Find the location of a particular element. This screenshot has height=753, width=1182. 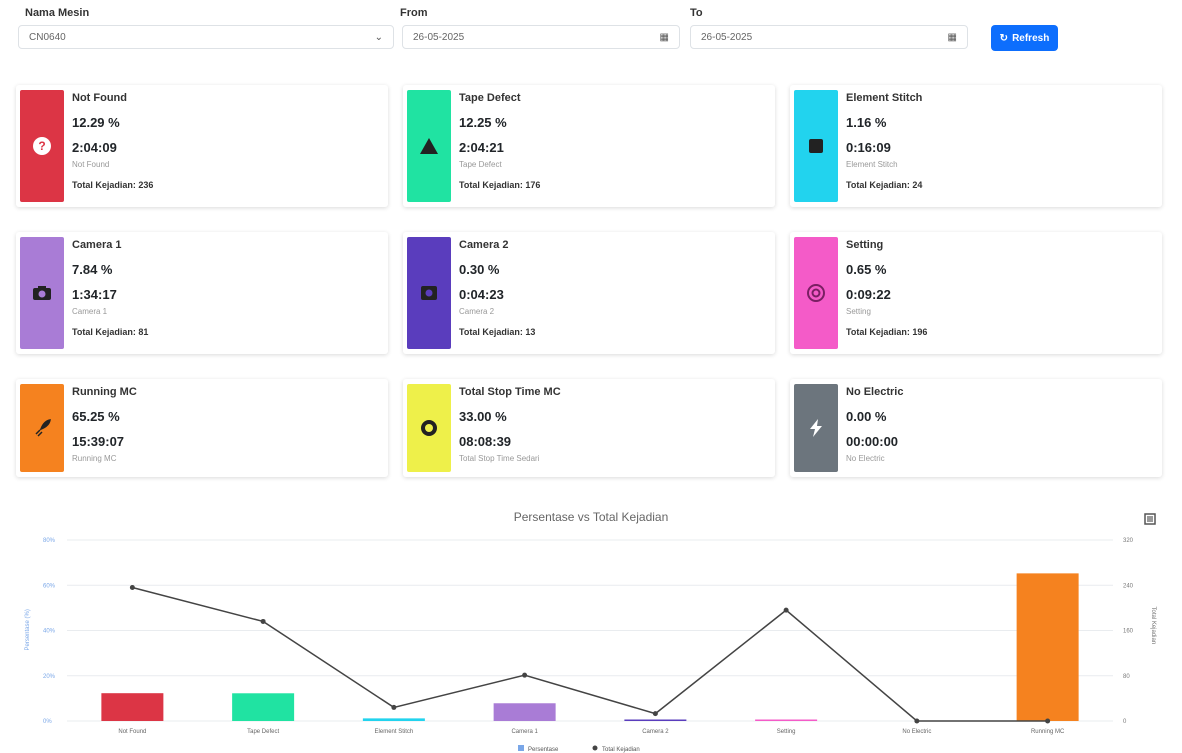

to-date-input: 26-05-2025 ▦ is located at coordinates (829, 37).